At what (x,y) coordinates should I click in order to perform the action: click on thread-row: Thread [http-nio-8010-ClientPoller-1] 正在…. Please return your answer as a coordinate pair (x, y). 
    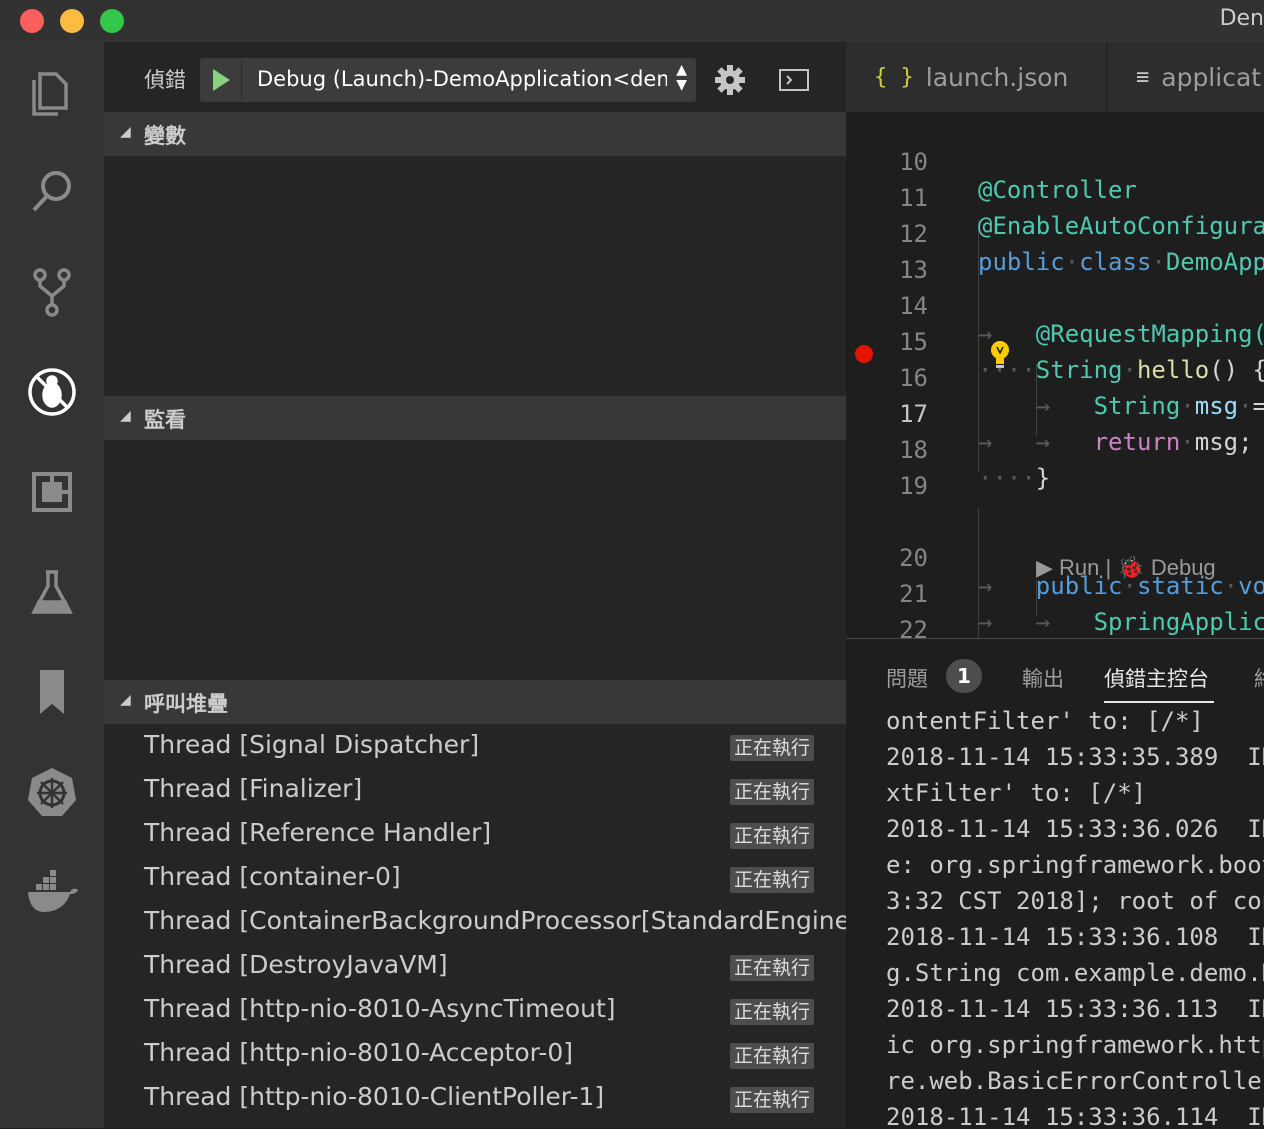
    Looking at the image, I should click on (475, 1098).